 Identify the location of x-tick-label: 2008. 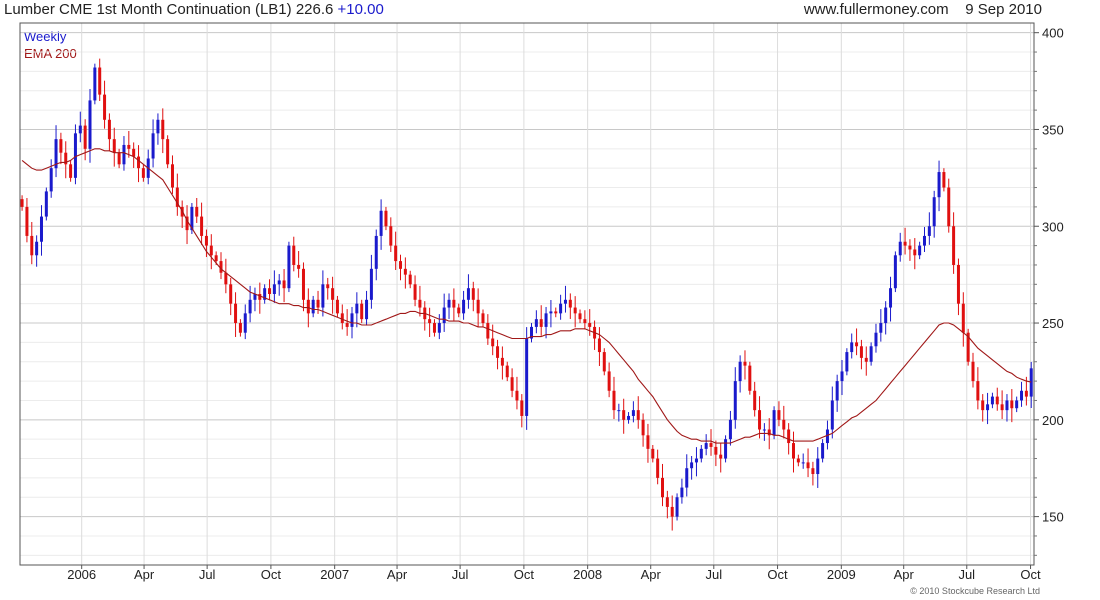
(587, 574).